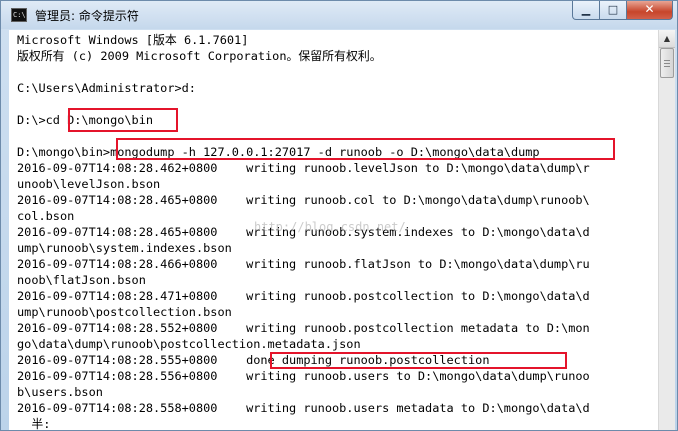 The width and height of the screenshot is (678, 431). I want to click on console-line: ump\runoob\postcollection.bson, so click(124, 312).